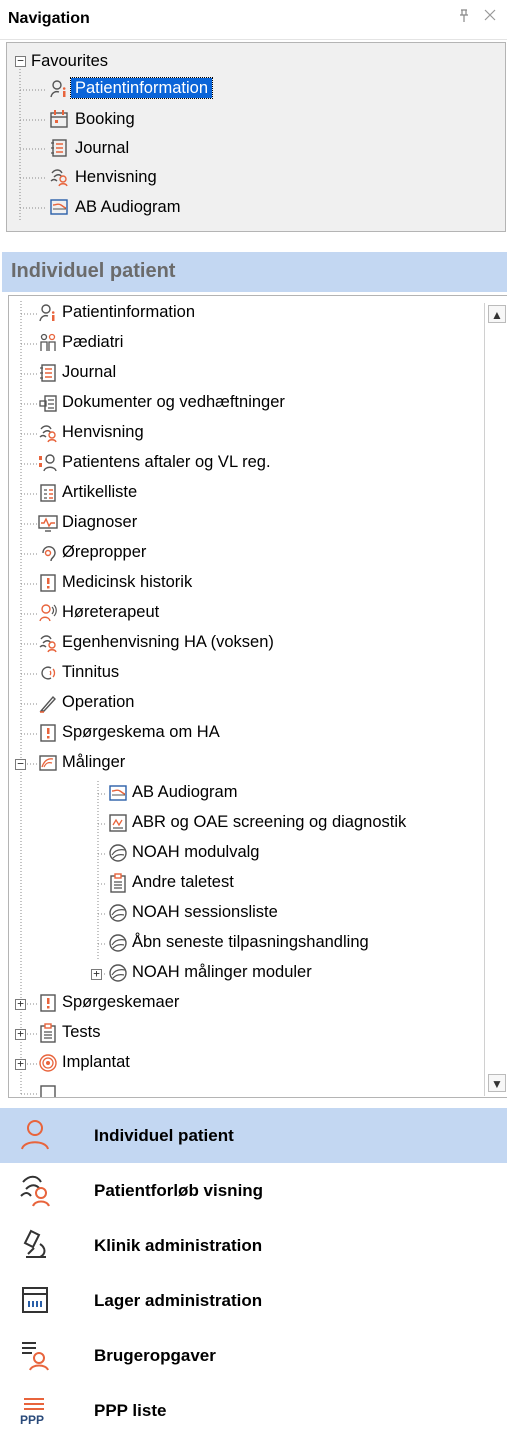 This screenshot has width=507, height=1429. What do you see at coordinates (127, 207) in the screenshot?
I see `fav-item-ab-audiogram: AB Audiogram` at bounding box center [127, 207].